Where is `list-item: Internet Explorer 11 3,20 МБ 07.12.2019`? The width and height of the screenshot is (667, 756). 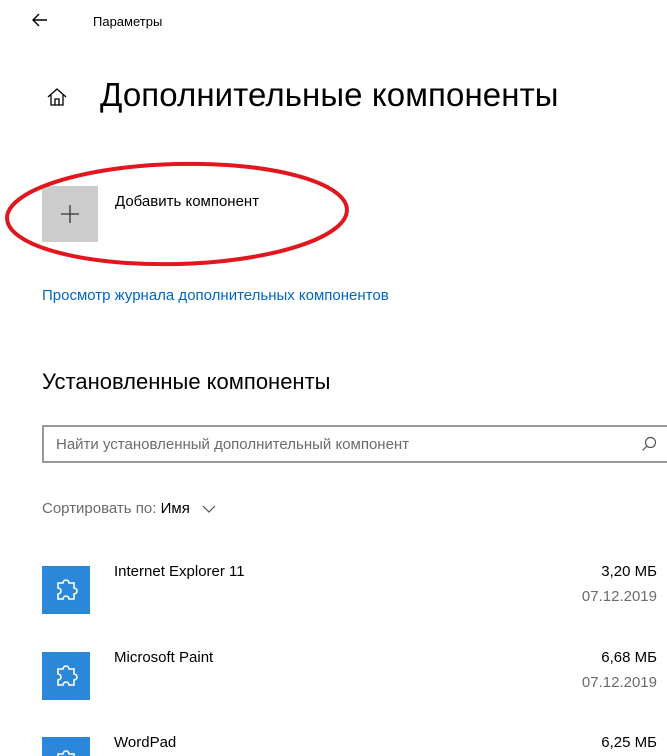 list-item: Internet Explorer 11 3,20 МБ 07.12.2019 is located at coordinates (354, 592).